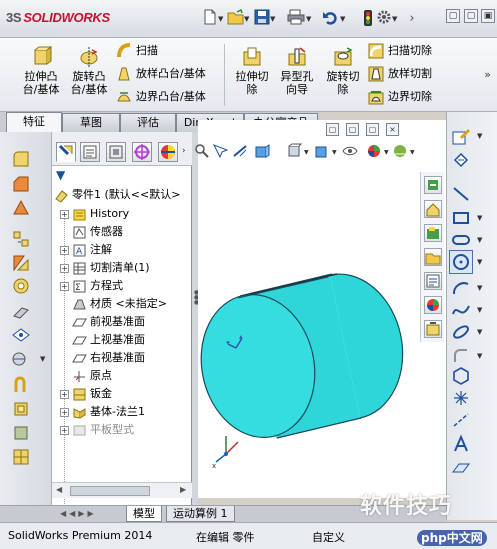  Describe the element at coordinates (334, 152) in the screenshot. I see `display-style-dropdown-icon: ▼` at that location.